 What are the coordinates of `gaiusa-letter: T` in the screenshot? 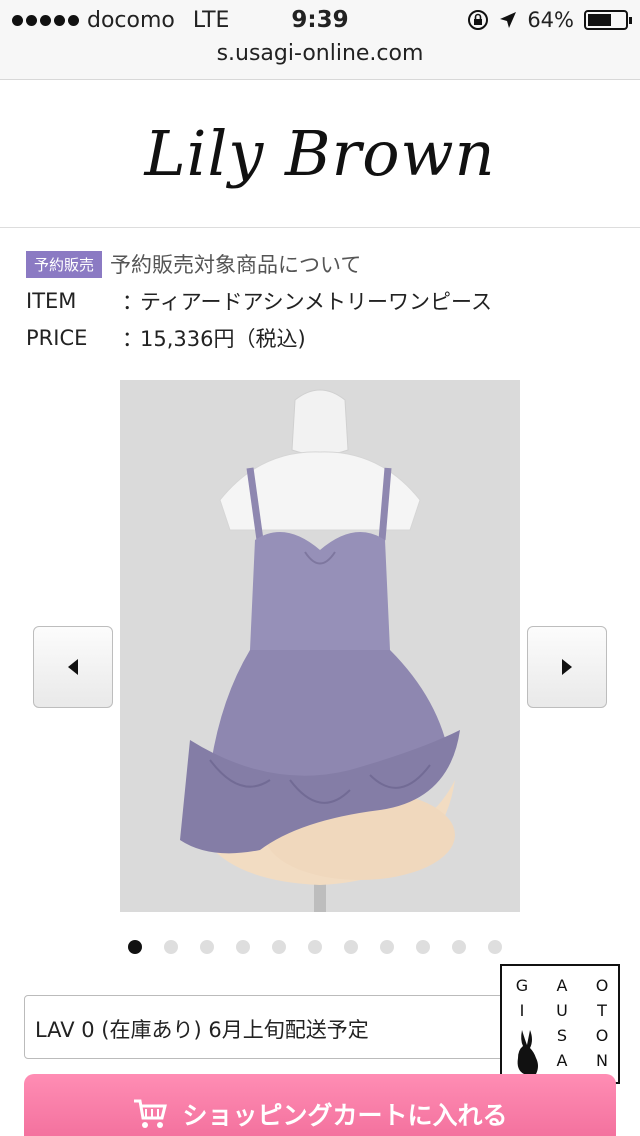 It's located at (602, 1010).